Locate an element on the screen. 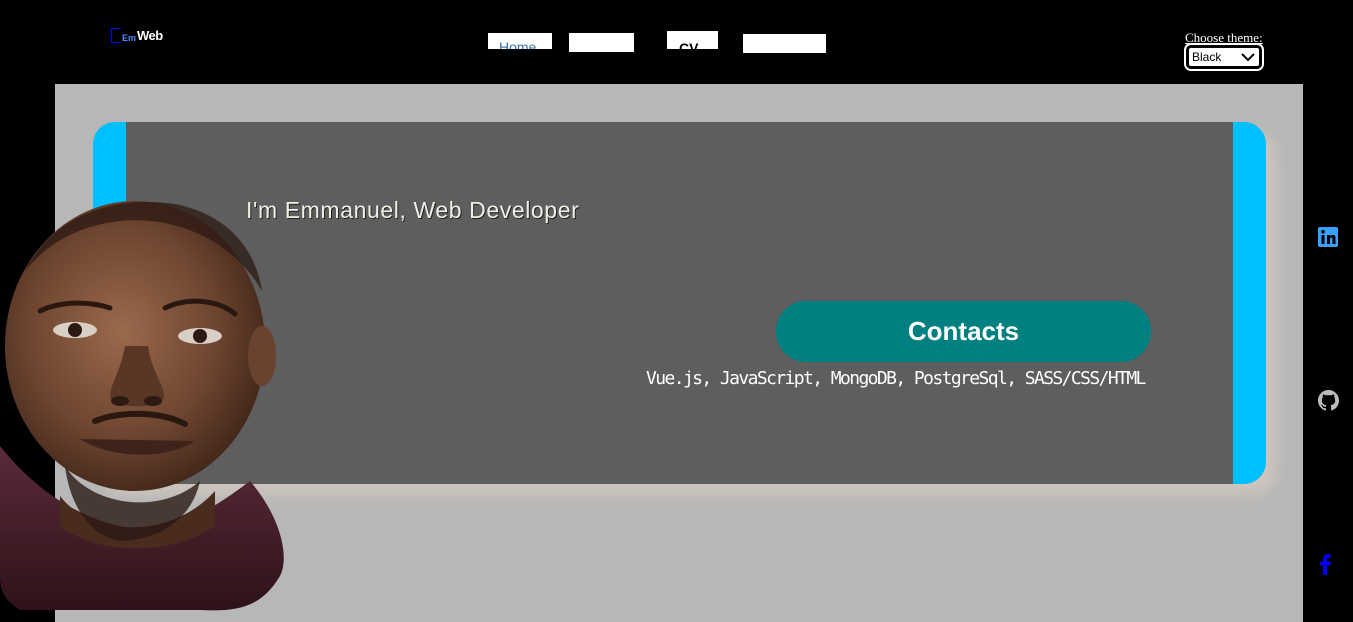  theme-chooser: Choose theme: Black is located at coordinates (1225, 50).